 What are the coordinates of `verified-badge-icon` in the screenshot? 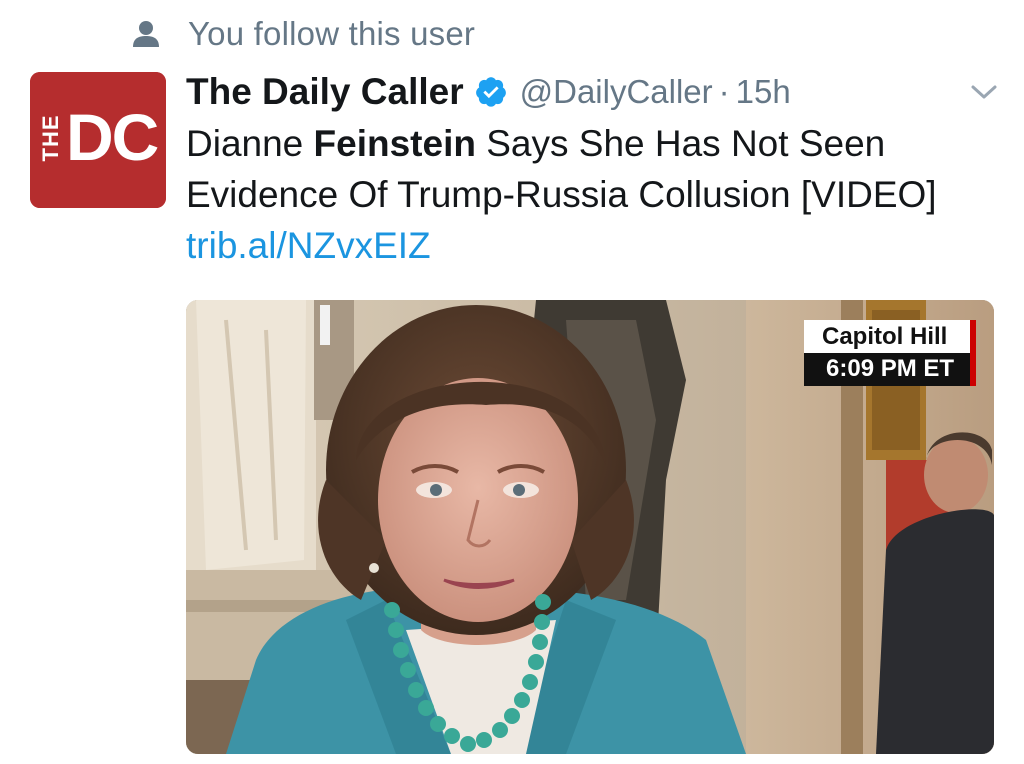 It's located at (491, 92).